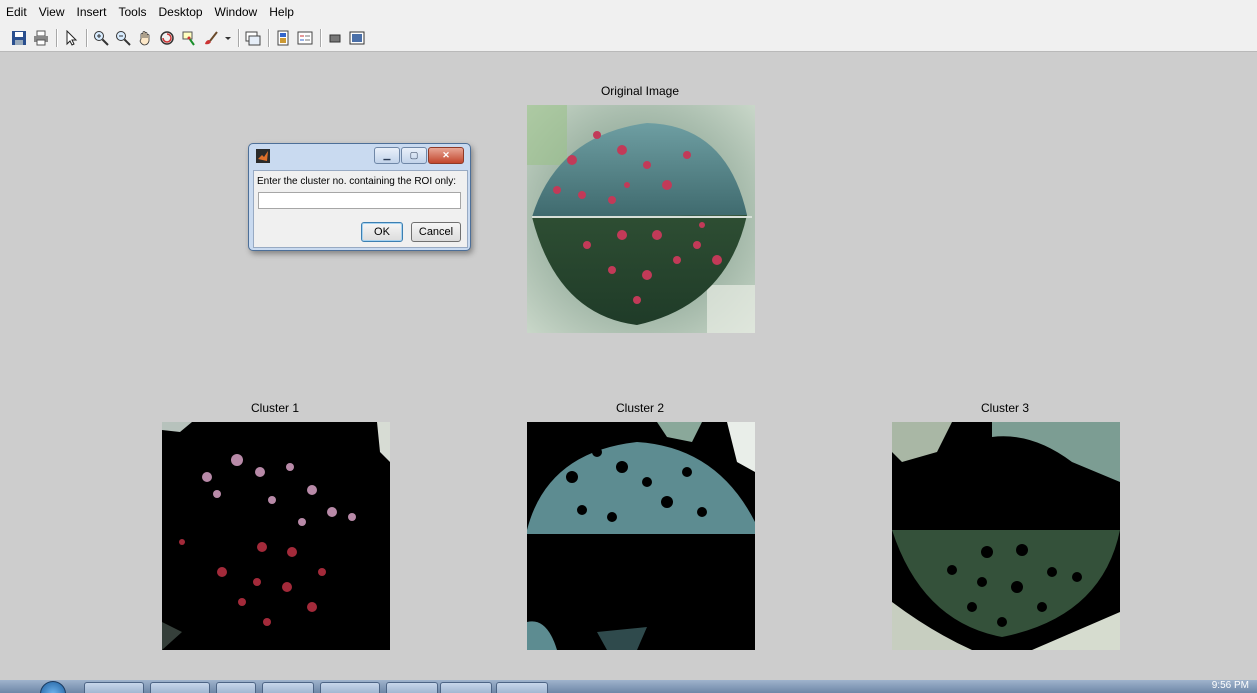  I want to click on taskbar-app-icon, so click(350, 687).